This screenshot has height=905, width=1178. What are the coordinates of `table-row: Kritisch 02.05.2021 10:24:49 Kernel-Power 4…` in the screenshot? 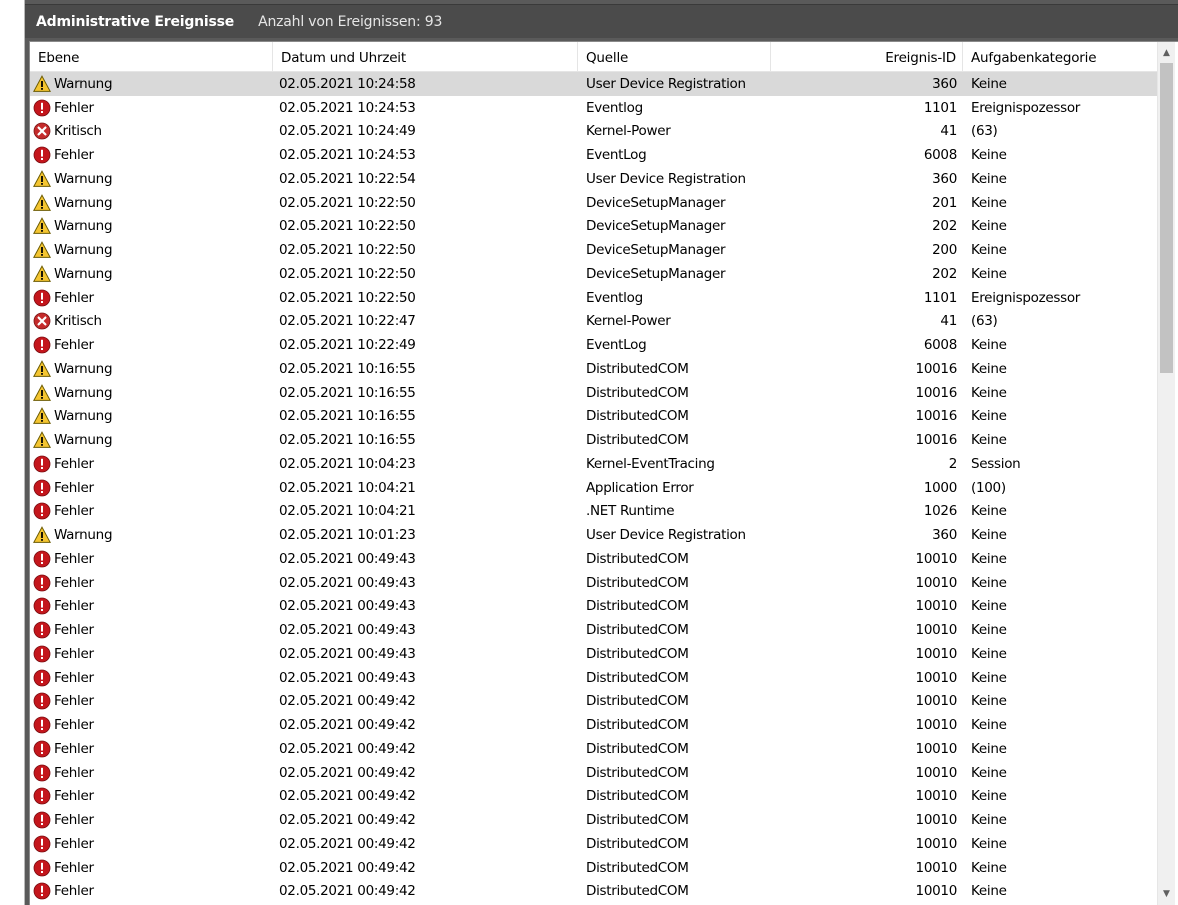 It's located at (593, 132).